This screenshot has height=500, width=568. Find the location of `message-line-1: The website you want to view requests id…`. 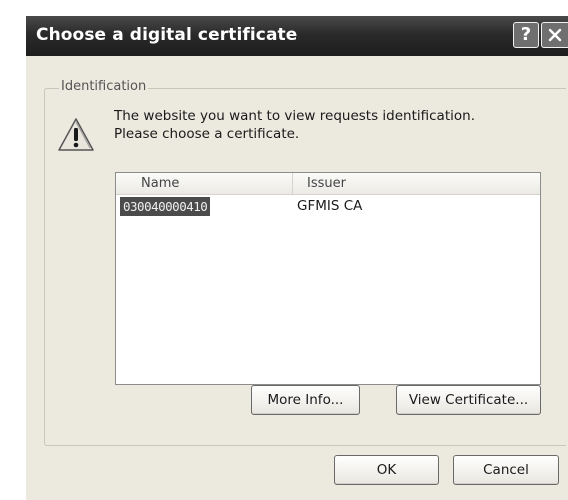

message-line-1: The website you want to view requests id… is located at coordinates (294, 116).